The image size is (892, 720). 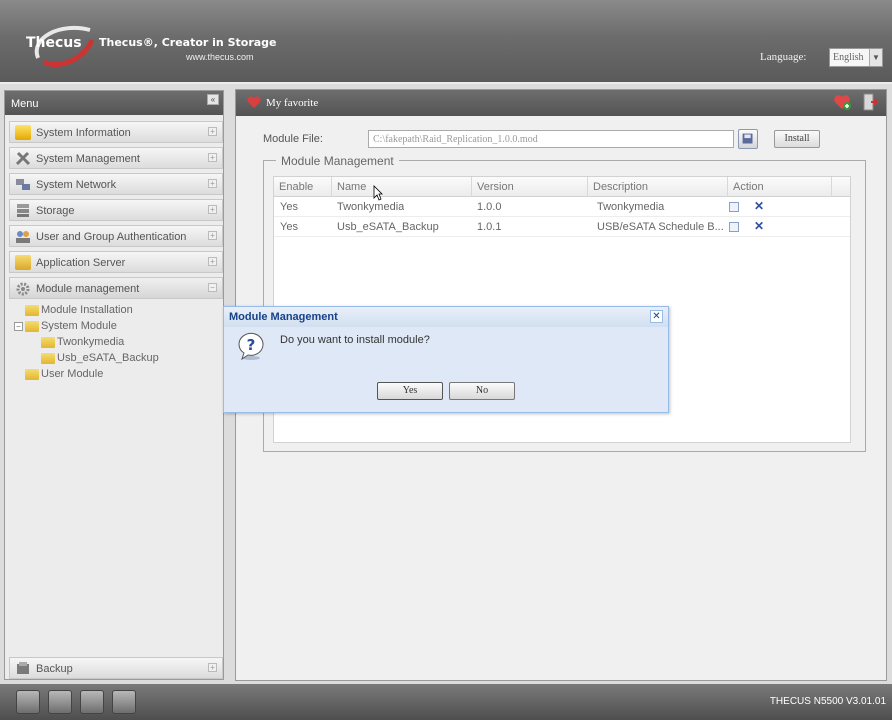 I want to click on storage-icon, so click(x=23, y=210).